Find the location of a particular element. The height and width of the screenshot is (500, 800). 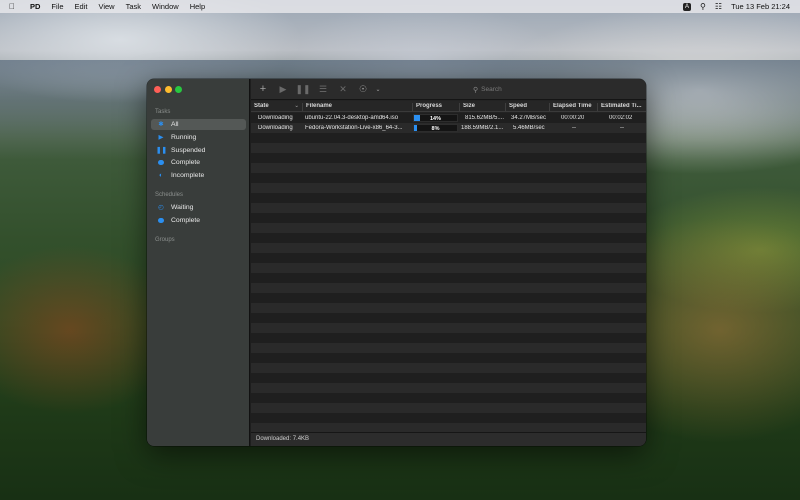

input-source-badge: A is located at coordinates (687, 6).